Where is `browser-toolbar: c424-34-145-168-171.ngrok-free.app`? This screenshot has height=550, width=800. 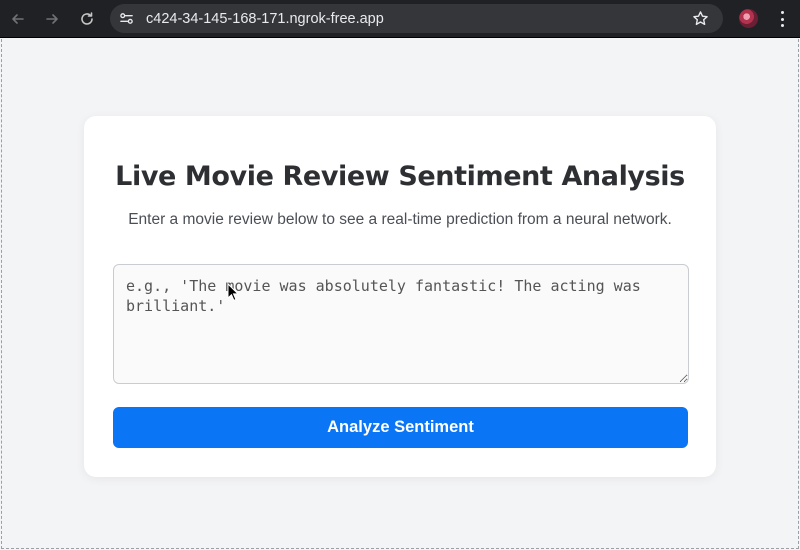 browser-toolbar: c424-34-145-168-171.ngrok-free.app is located at coordinates (400, 19).